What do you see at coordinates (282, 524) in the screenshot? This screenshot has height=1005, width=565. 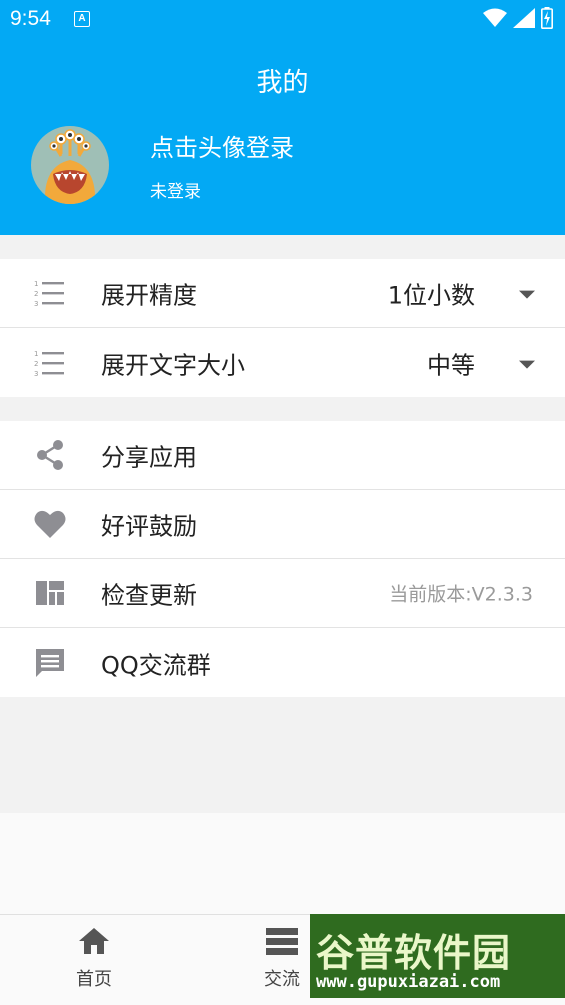 I see `menu-item-rate: 好评鼓励` at bounding box center [282, 524].